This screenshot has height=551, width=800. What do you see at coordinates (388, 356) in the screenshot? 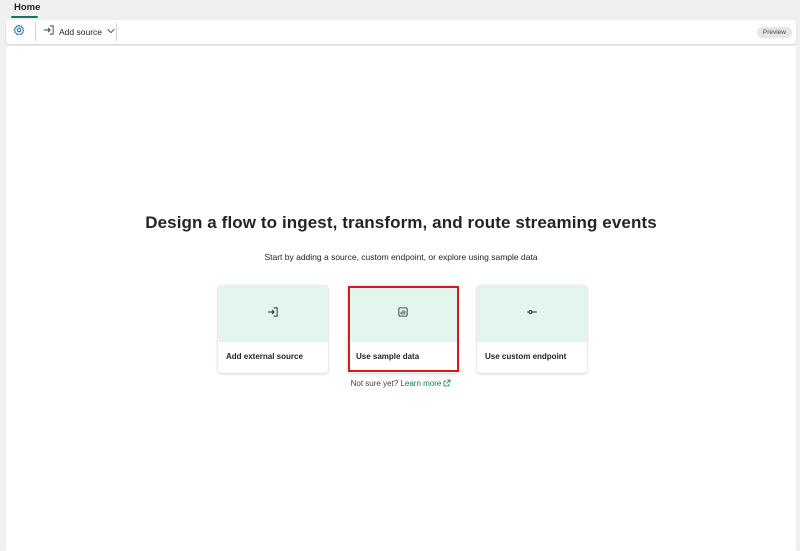
I see `card-label: Use sample data` at bounding box center [388, 356].